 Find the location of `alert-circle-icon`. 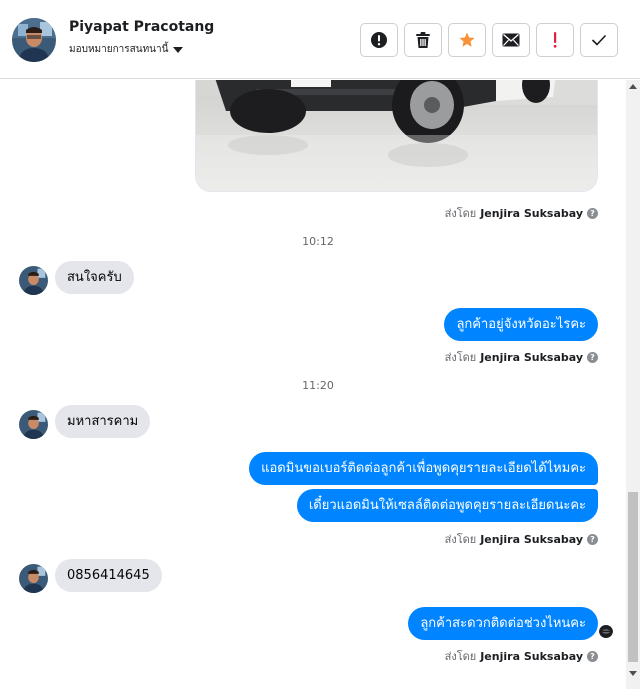

alert-circle-icon is located at coordinates (379, 40).